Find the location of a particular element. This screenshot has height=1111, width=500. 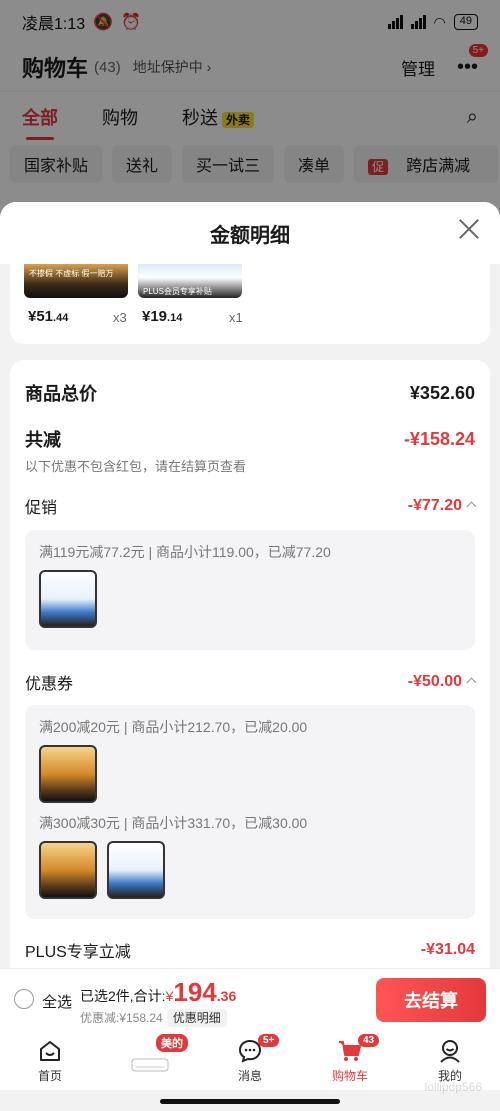

coupon-value: -¥50.00 is located at coordinates (442, 682).